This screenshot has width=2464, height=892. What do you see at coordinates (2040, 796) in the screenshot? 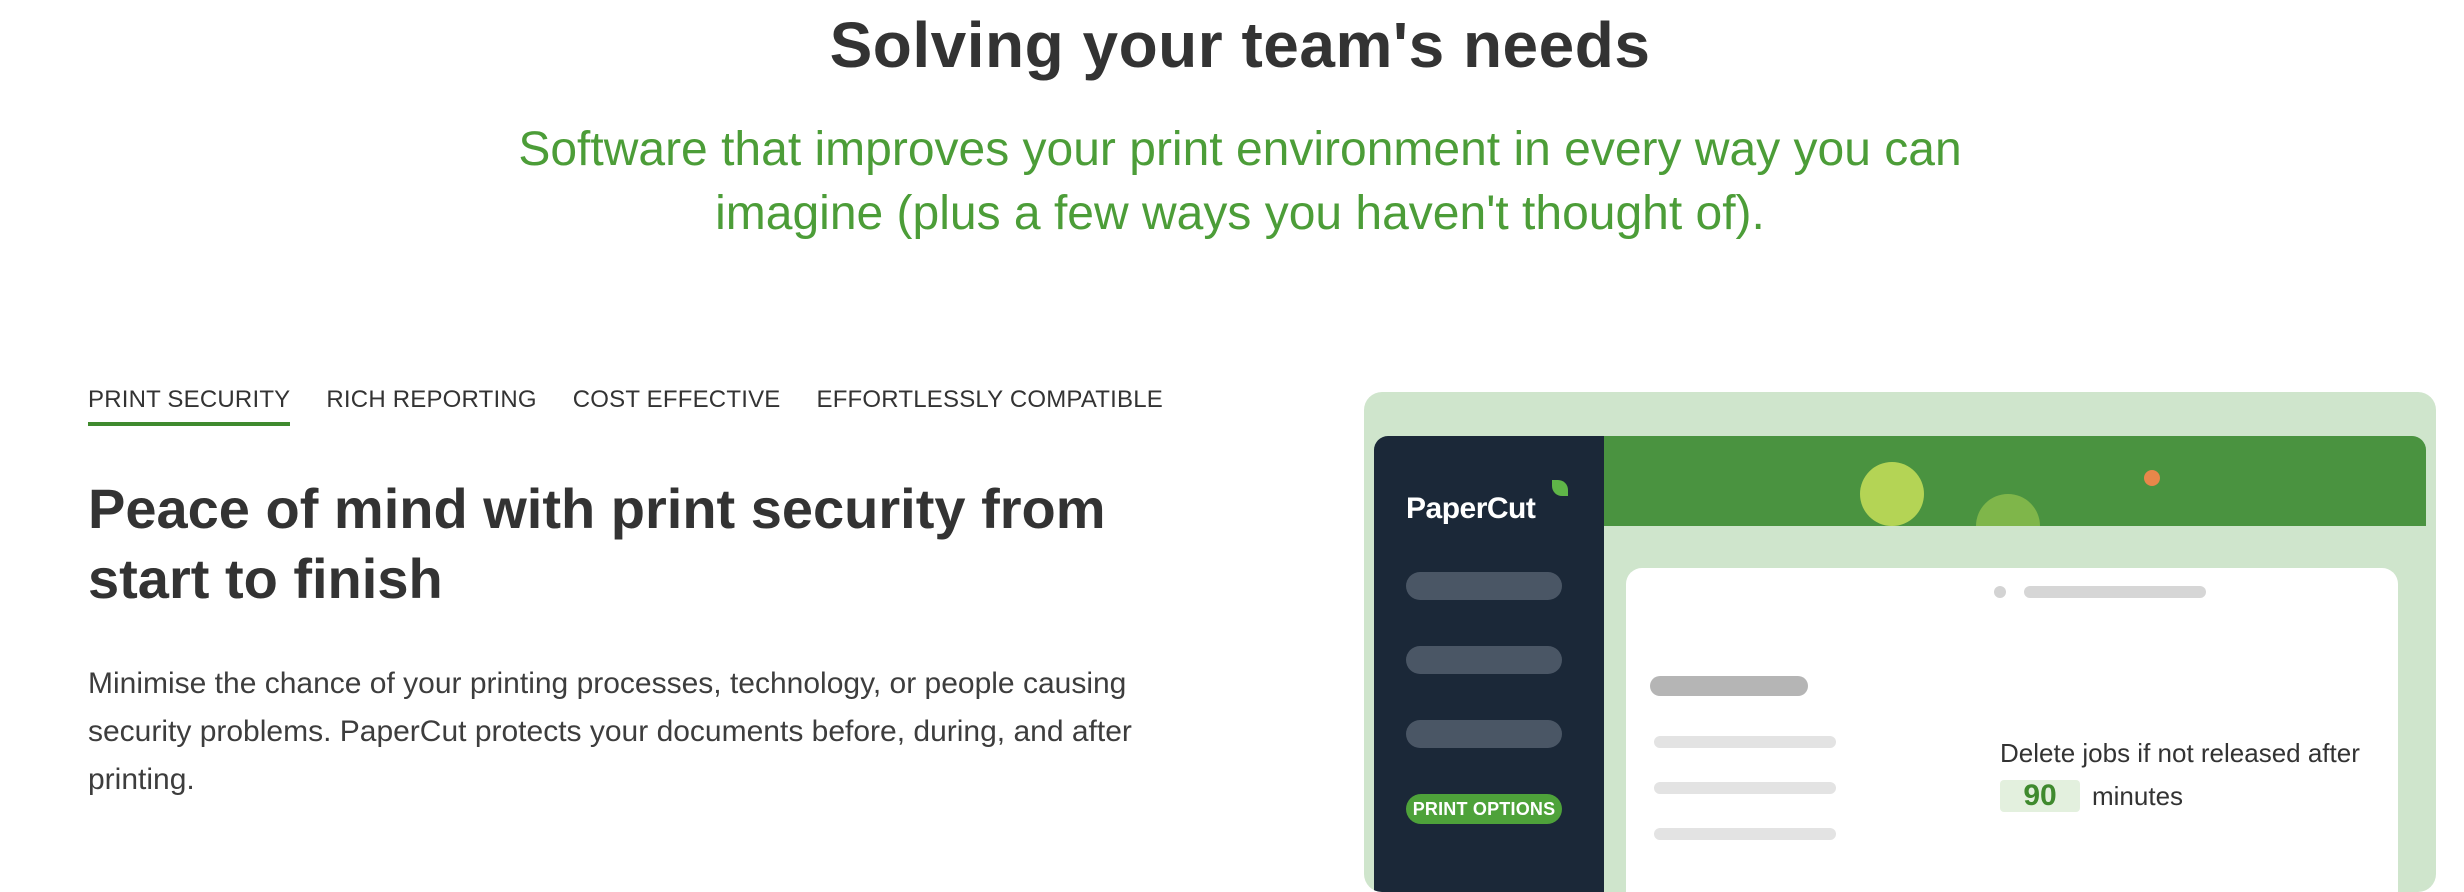
I see `minutes-value: 90` at bounding box center [2040, 796].